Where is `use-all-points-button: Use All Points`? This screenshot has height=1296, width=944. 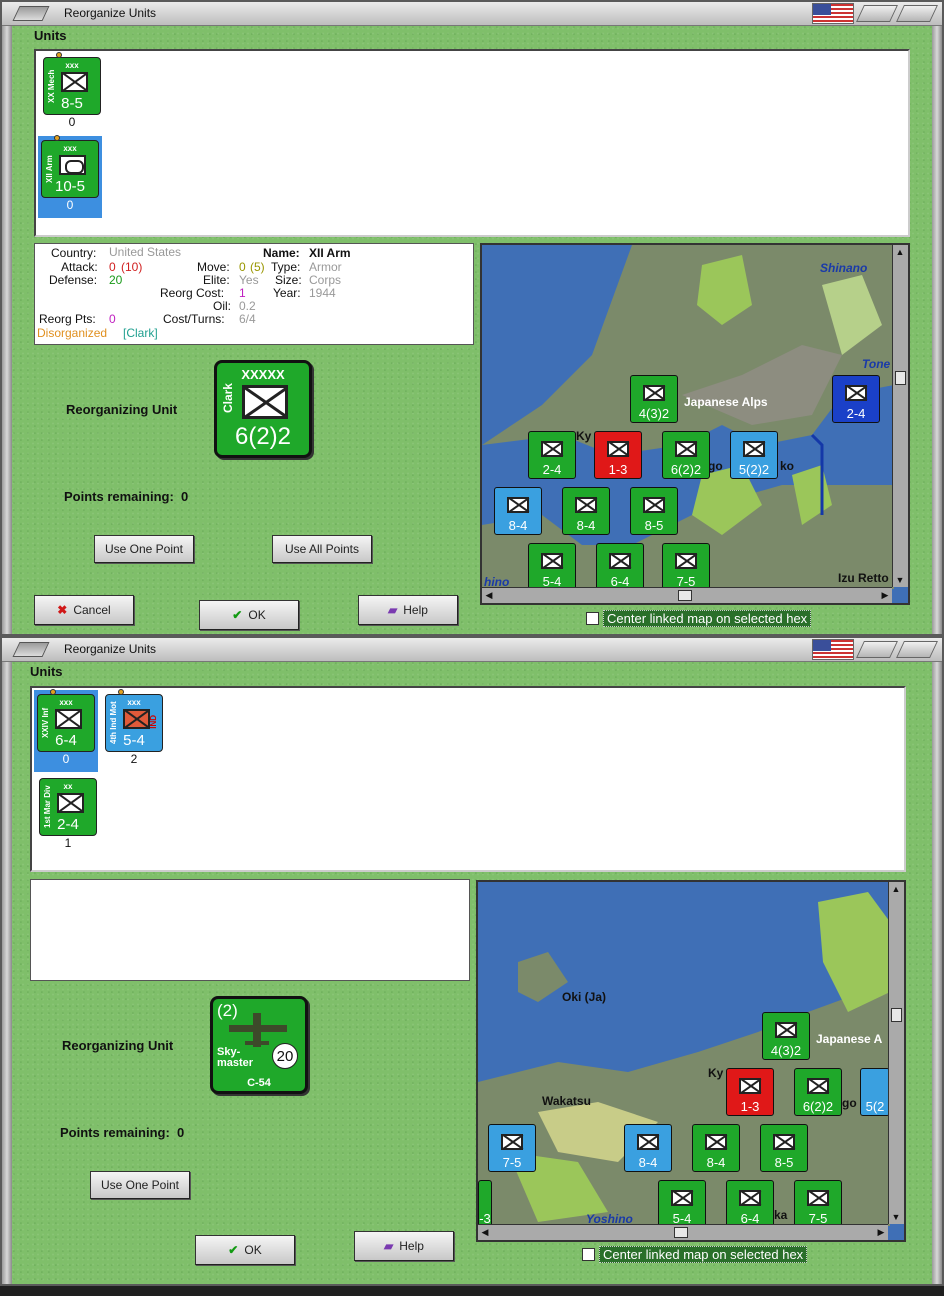 use-all-points-button: Use All Points is located at coordinates (322, 549).